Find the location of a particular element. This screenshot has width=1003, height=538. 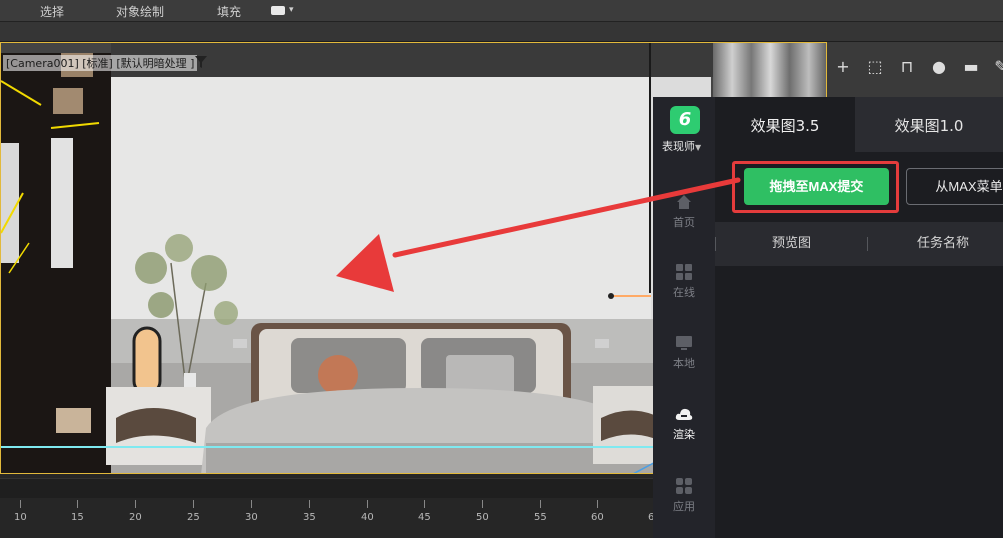

plugin-sidebar: 6 表现师▼ 首页 在线 本地 渲染 应用 is located at coordinates (684, 317).